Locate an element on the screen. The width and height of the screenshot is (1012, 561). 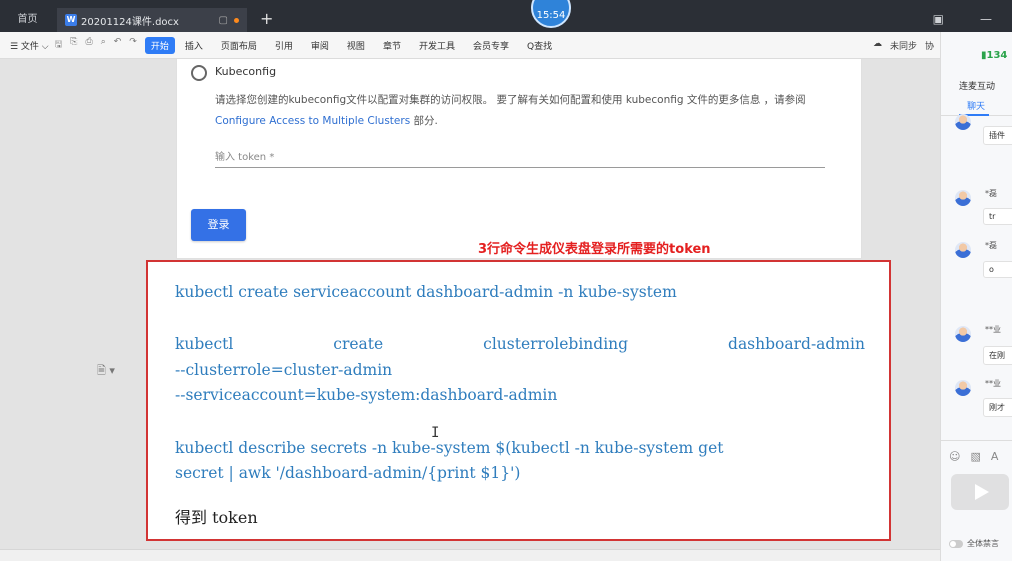
toggle-switch is located at coordinates (956, 543).